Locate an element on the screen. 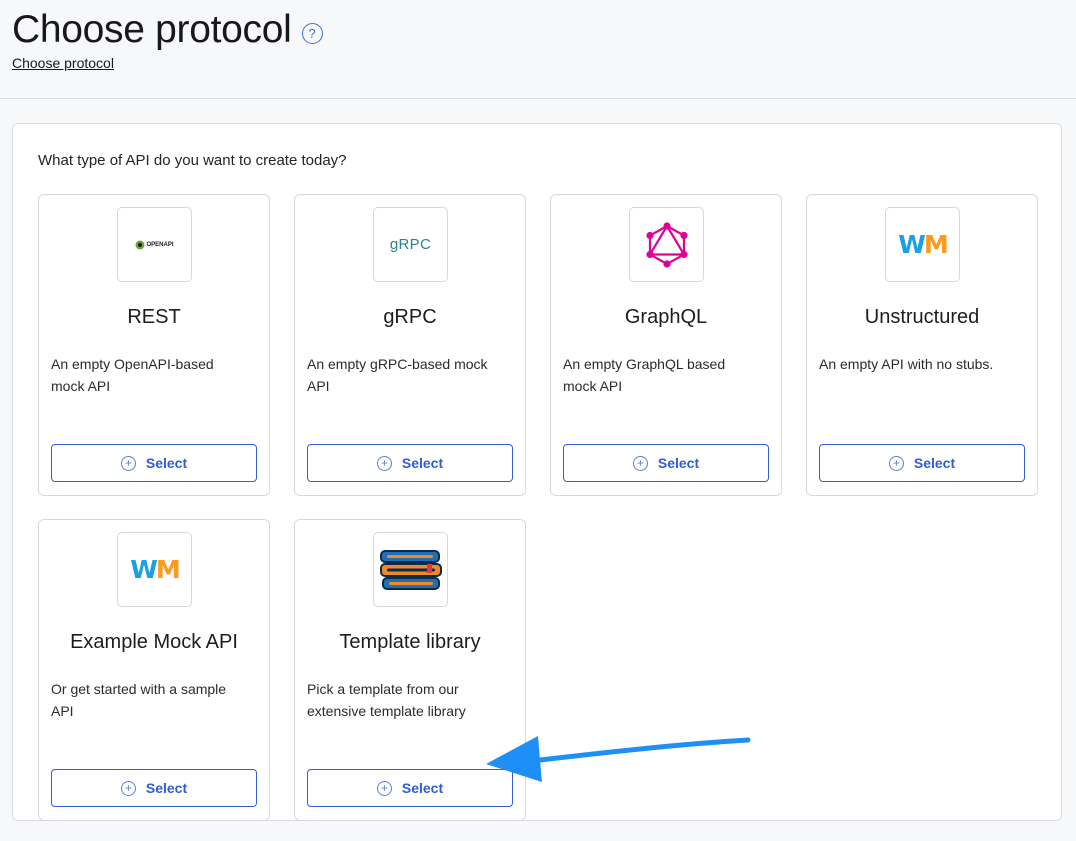 The image size is (1076, 841). grpc-logo-text: gRPC is located at coordinates (410, 244).